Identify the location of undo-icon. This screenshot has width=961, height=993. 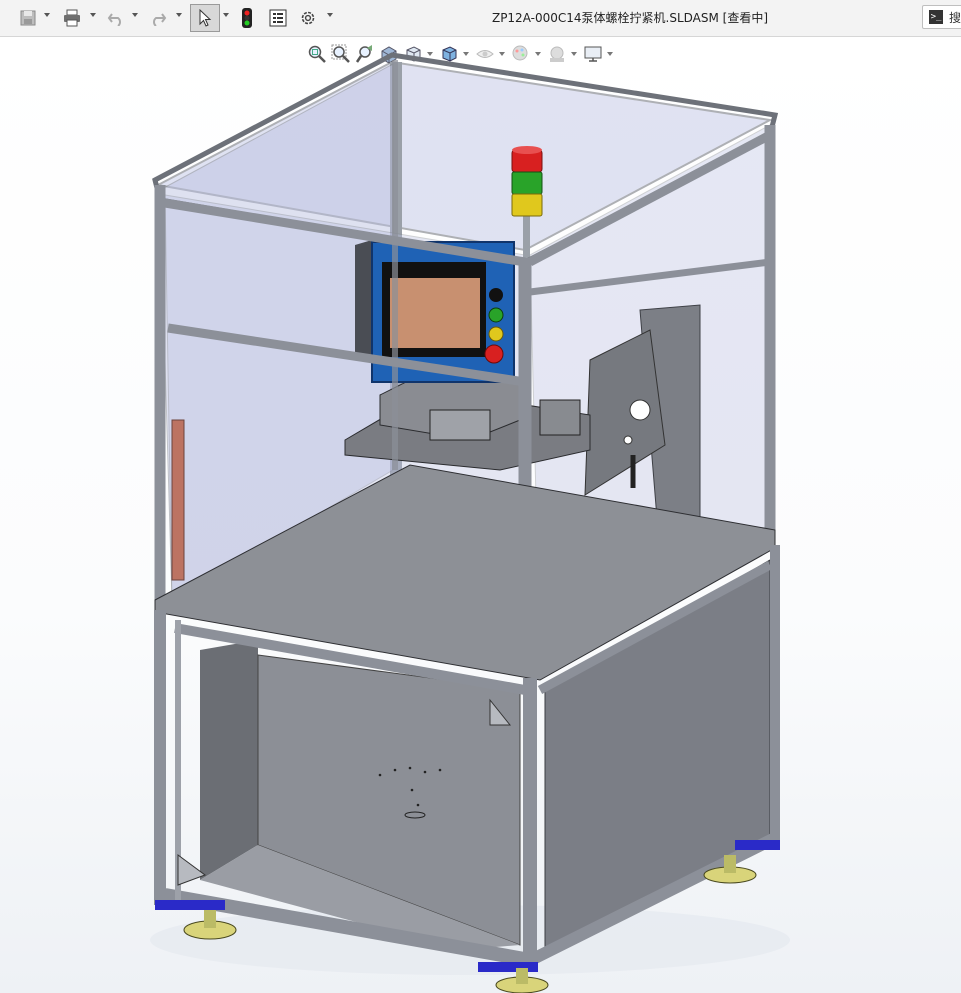
(114, 19).